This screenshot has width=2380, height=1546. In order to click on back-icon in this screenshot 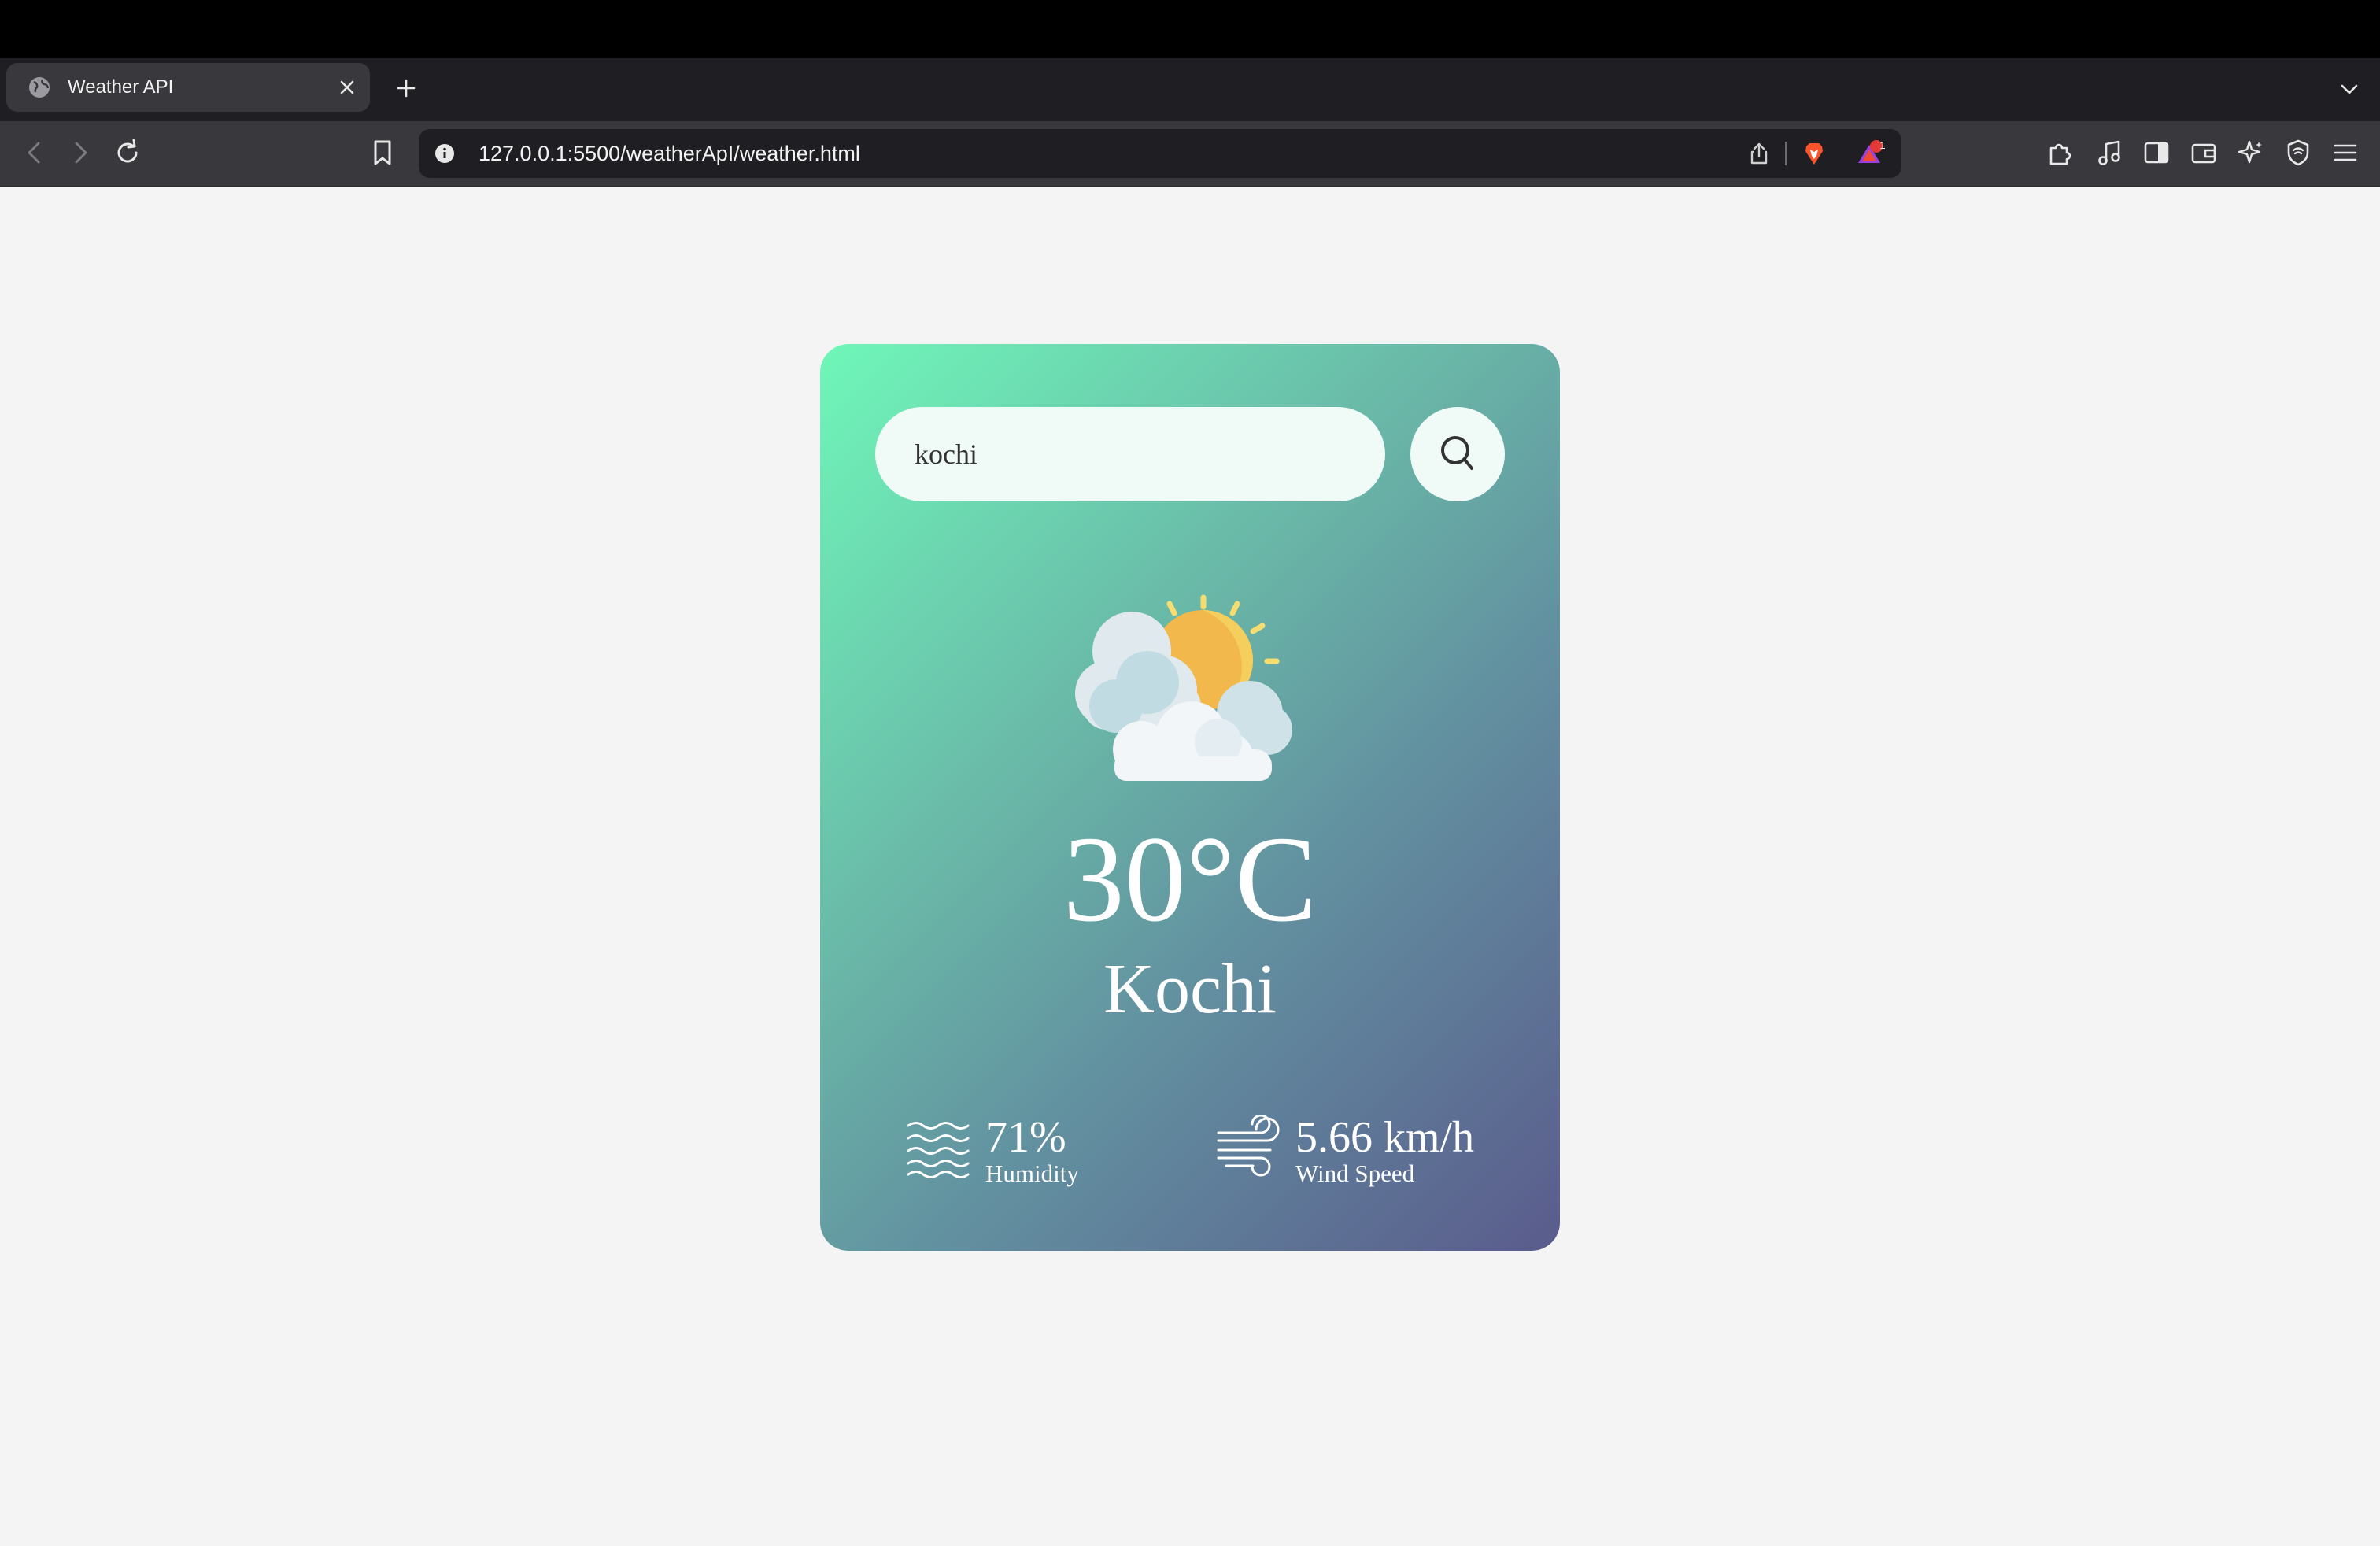, I will do `click(34, 152)`.